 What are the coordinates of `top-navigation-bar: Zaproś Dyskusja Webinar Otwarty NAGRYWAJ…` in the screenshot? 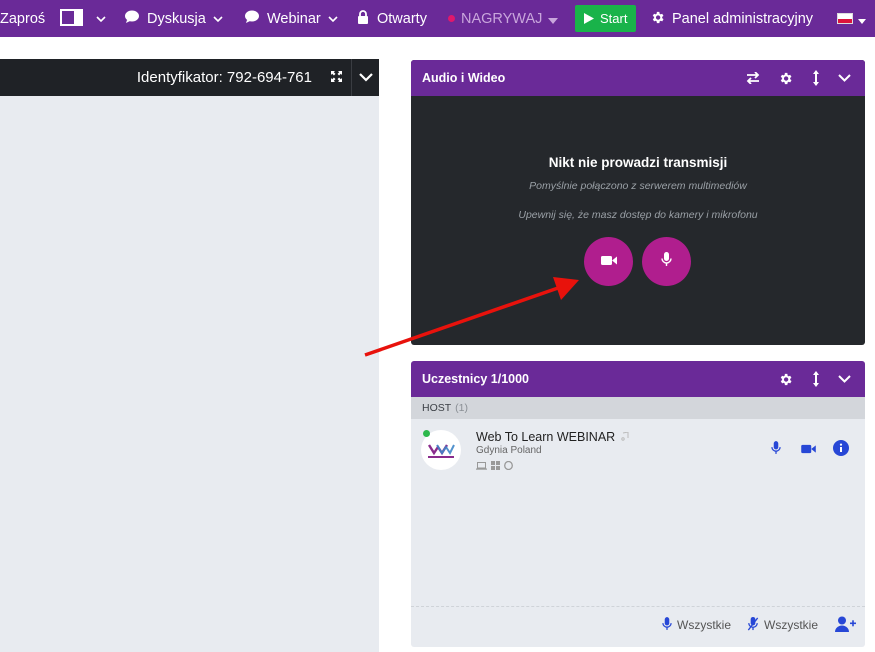 It's located at (437, 18).